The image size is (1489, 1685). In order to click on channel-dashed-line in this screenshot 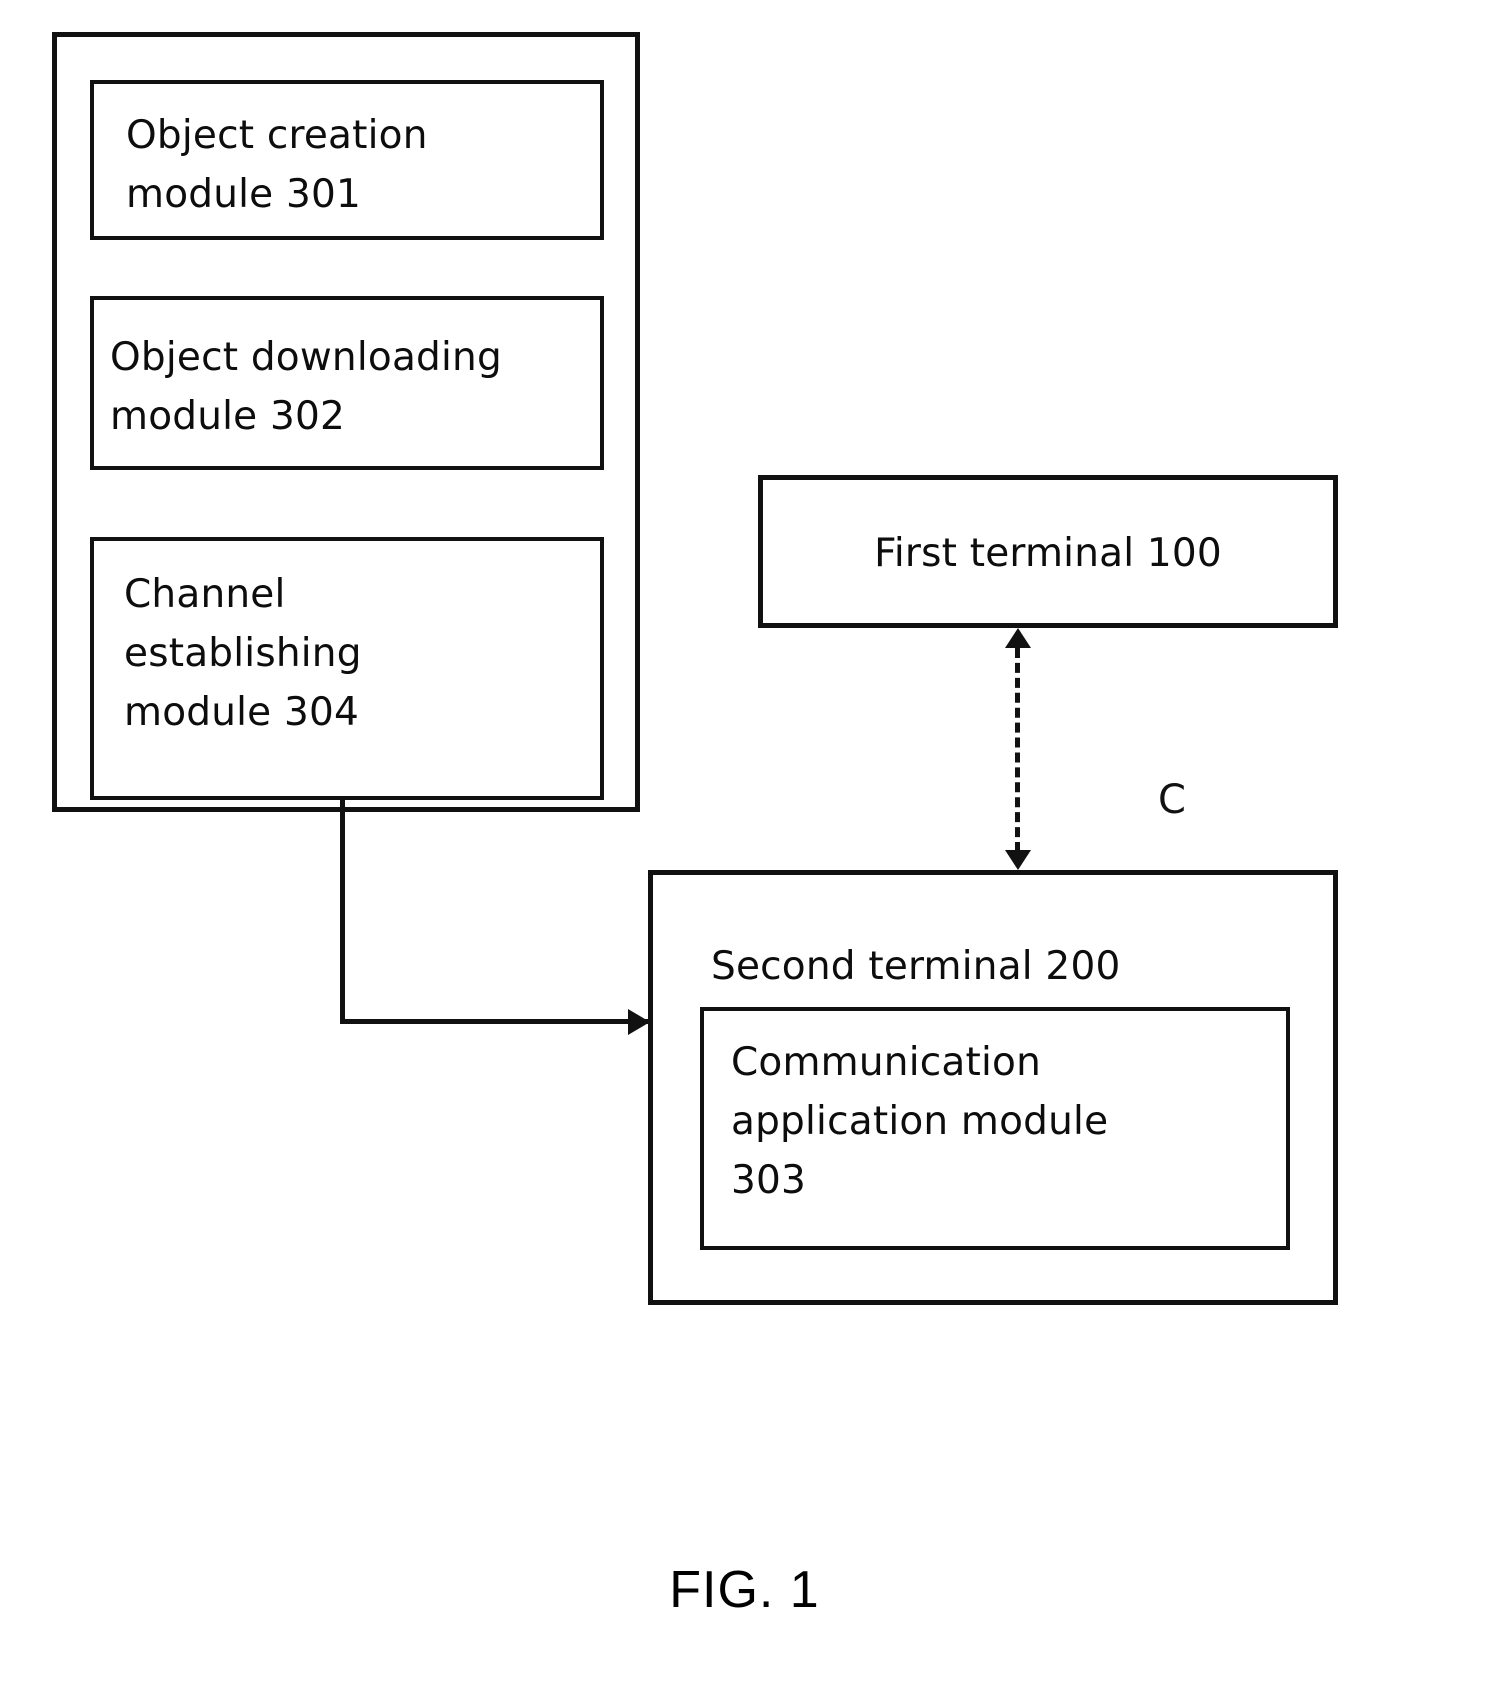, I will do `click(1017, 750)`.